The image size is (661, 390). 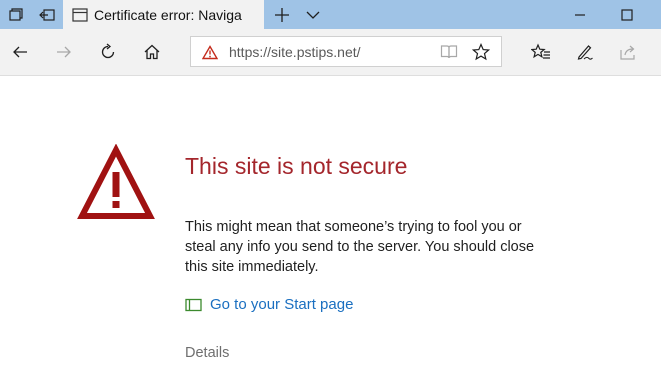 What do you see at coordinates (207, 353) in the screenshot?
I see `details-link: Details` at bounding box center [207, 353].